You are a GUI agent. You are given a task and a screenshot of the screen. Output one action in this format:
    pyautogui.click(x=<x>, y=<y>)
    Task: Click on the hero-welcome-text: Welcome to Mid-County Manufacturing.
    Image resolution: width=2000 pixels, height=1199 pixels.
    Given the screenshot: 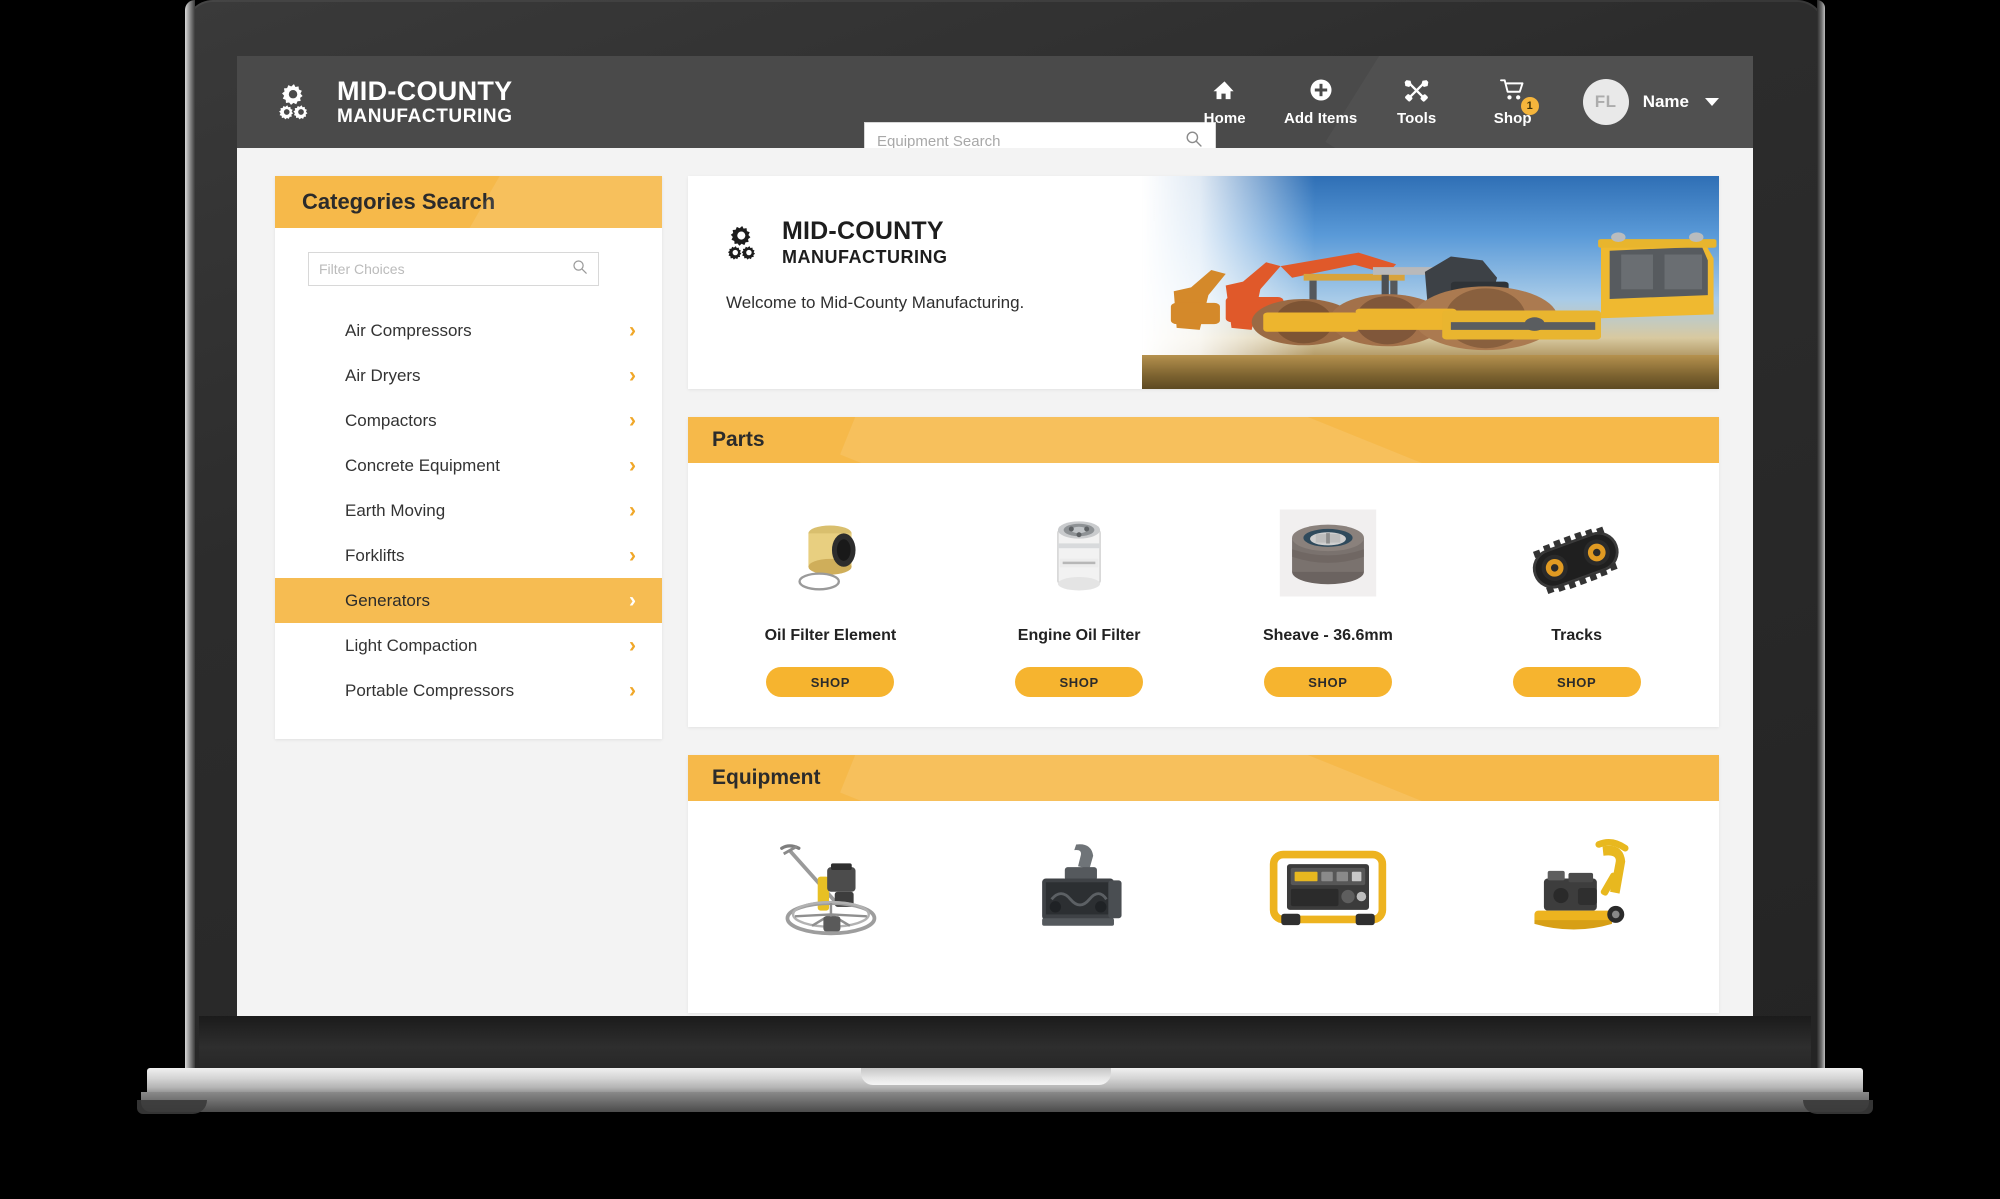 What is the action you would take?
    pyautogui.click(x=875, y=303)
    